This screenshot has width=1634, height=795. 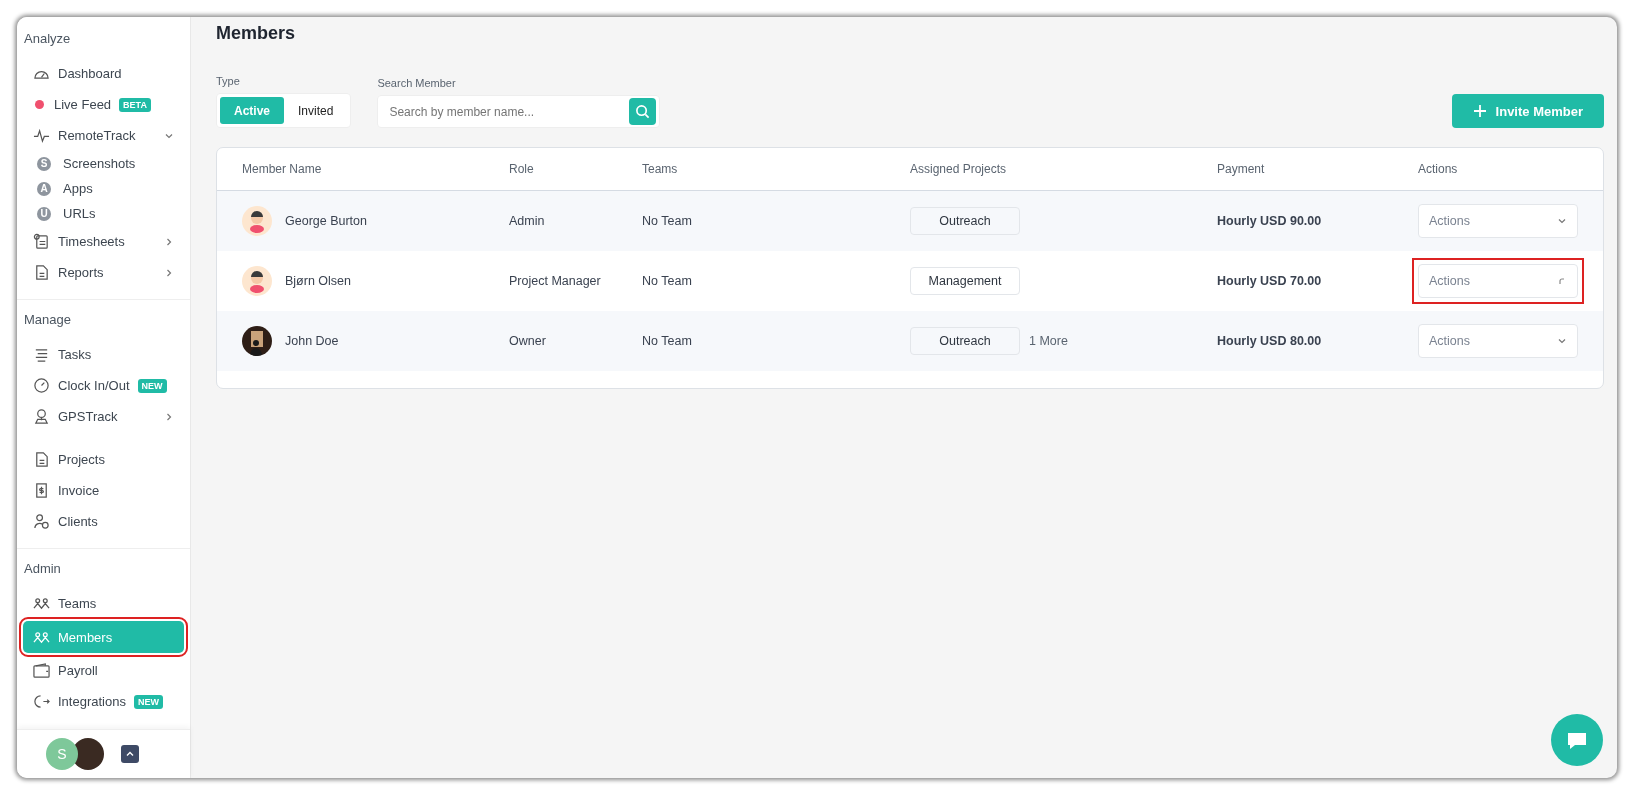 I want to click on nav-item: Teams, so click(x=103, y=603).